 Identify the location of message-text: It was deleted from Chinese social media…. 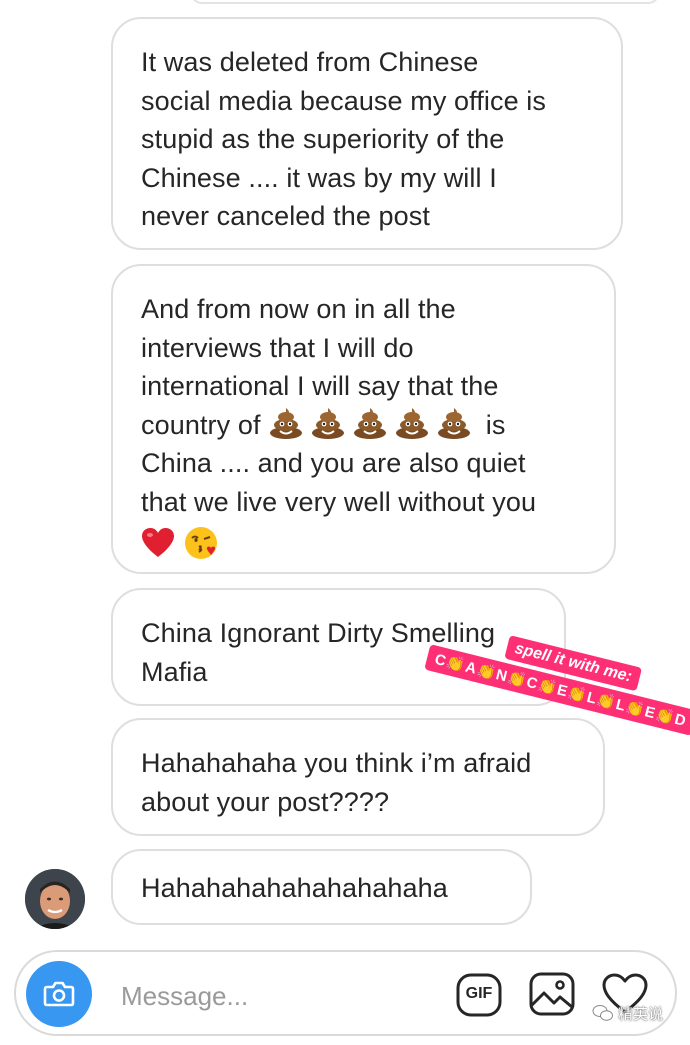
(343, 139).